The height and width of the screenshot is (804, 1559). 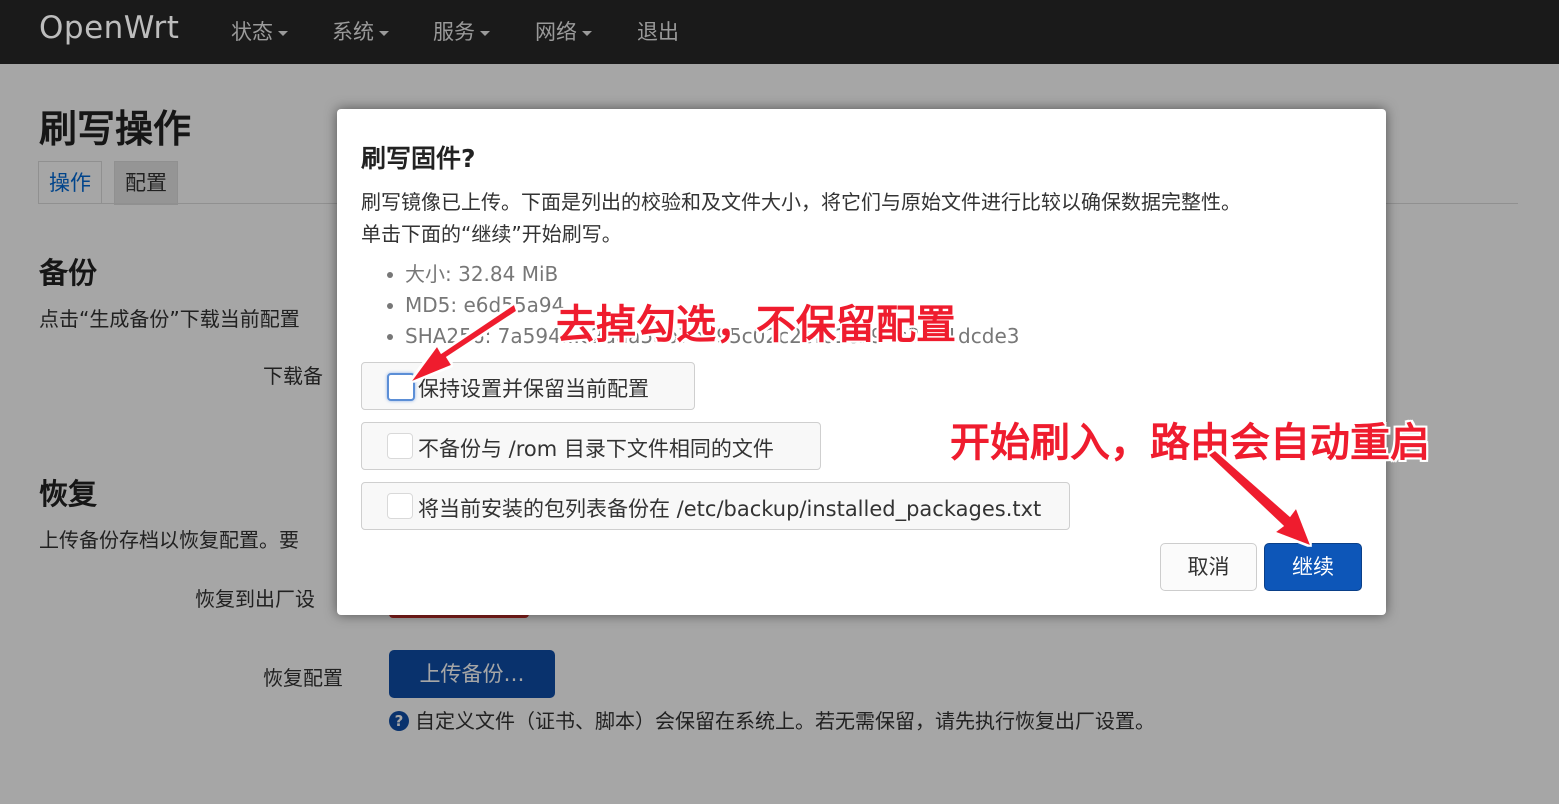 What do you see at coordinates (690, 274) in the screenshot?
I see `file-size-item: 大小: 32.84 MiB` at bounding box center [690, 274].